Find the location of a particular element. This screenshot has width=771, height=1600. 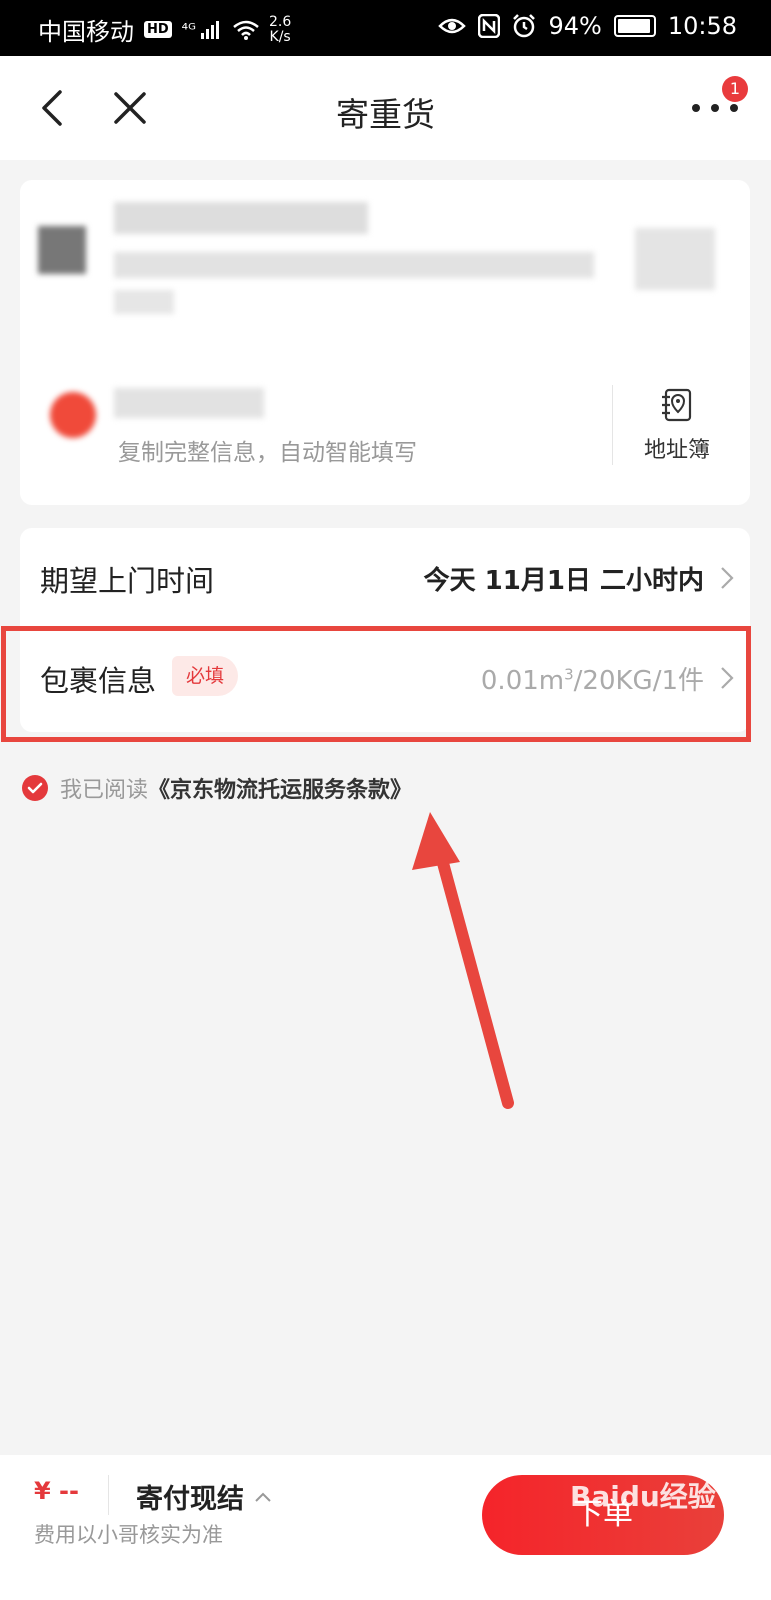

chevron-up-icon is located at coordinates (263, 1497).